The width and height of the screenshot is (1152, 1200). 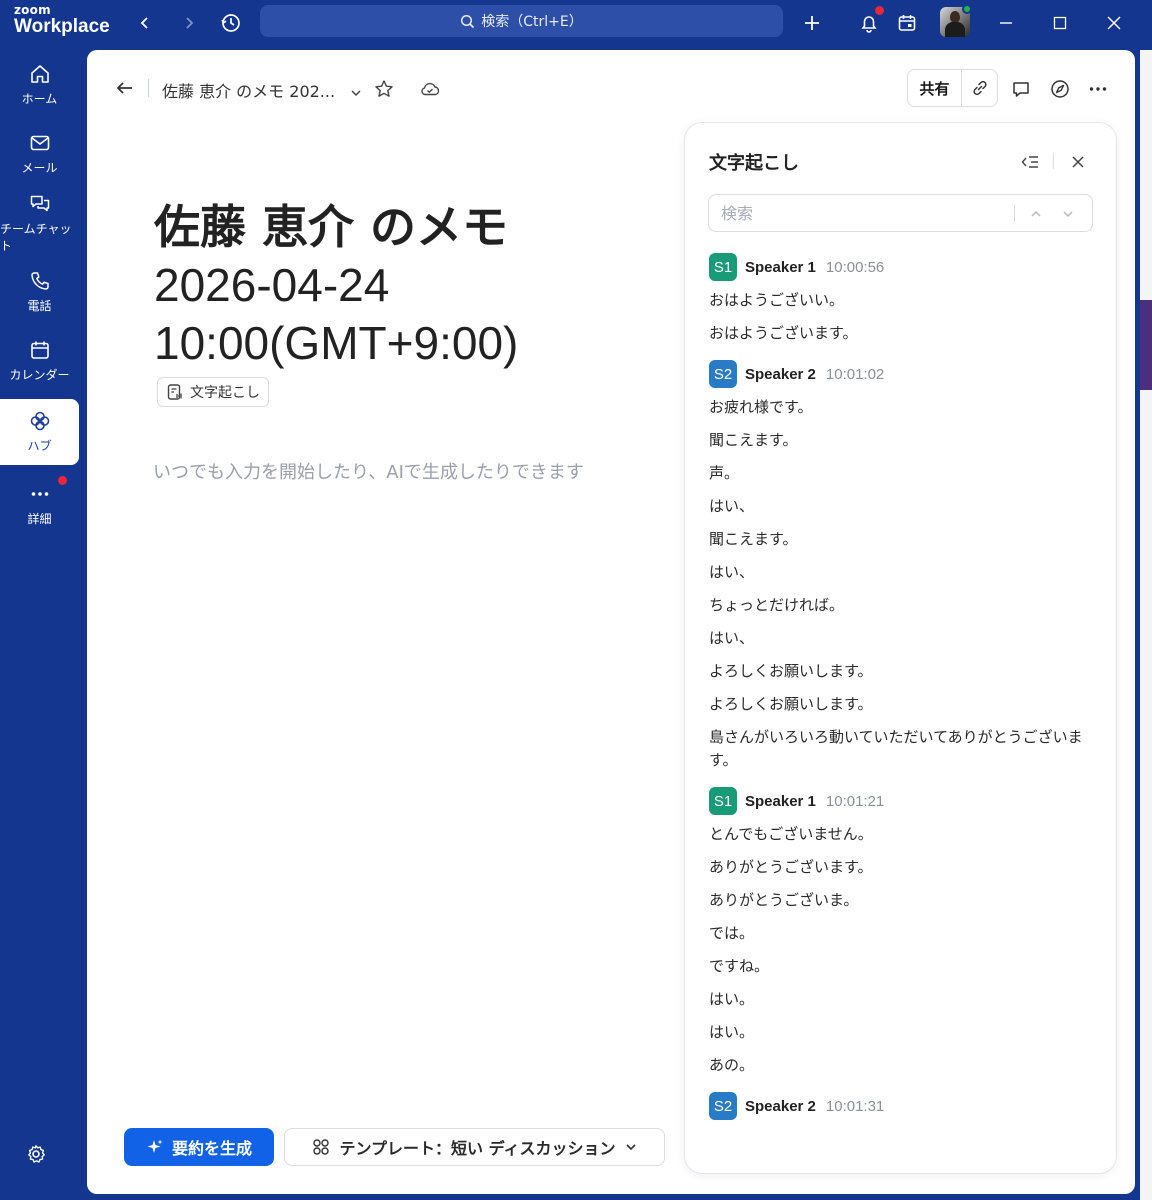 I want to click on generate-summary-button: 要約を生成, so click(x=199, y=1147).